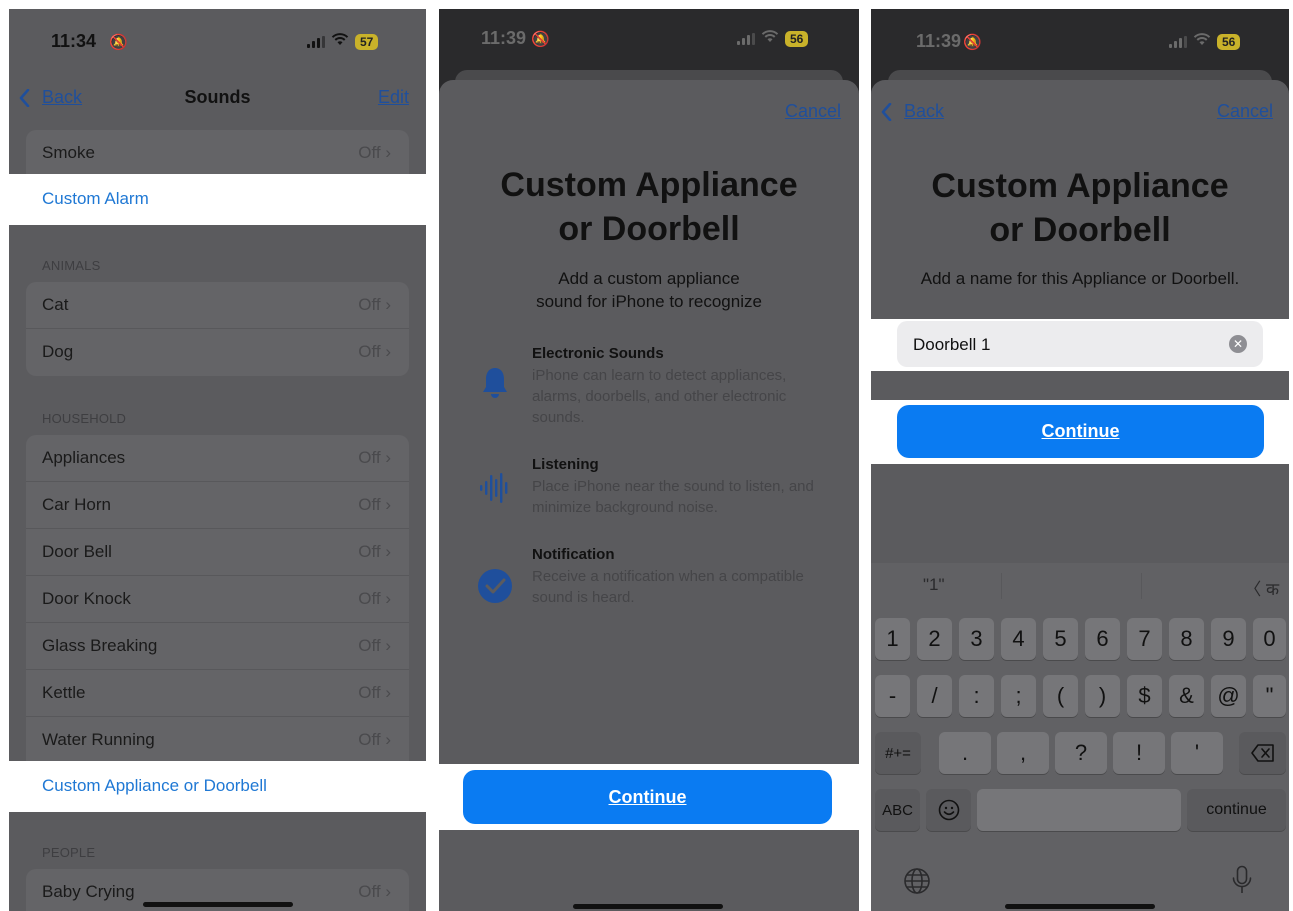 This screenshot has height=911, width=1293. What do you see at coordinates (1079, 810) in the screenshot?
I see `space-key` at bounding box center [1079, 810].